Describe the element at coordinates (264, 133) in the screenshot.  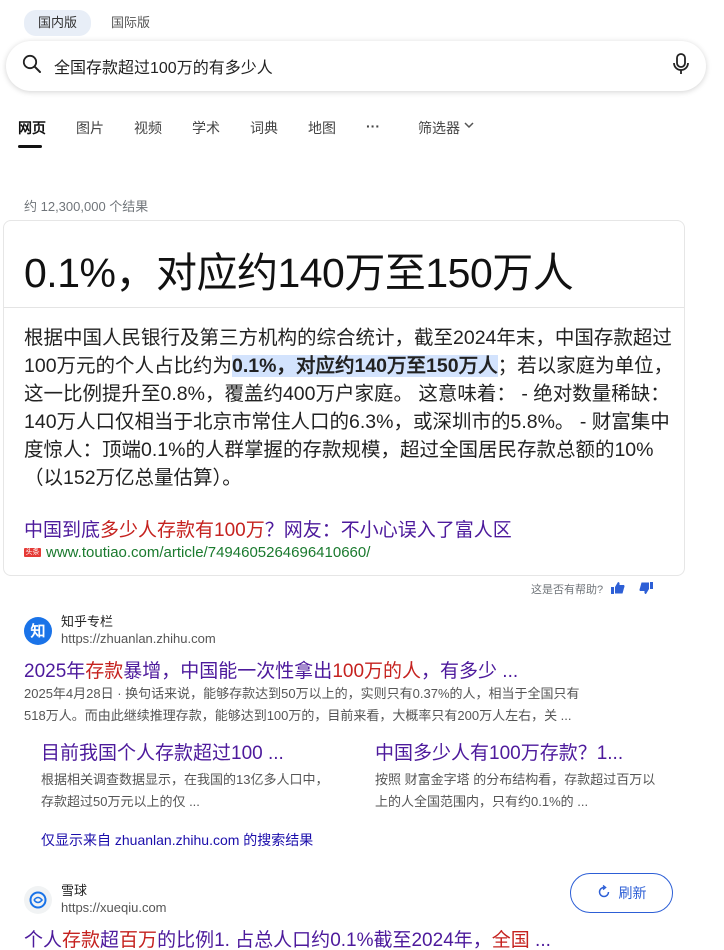
I see `tab-dictionary: 词典` at that location.